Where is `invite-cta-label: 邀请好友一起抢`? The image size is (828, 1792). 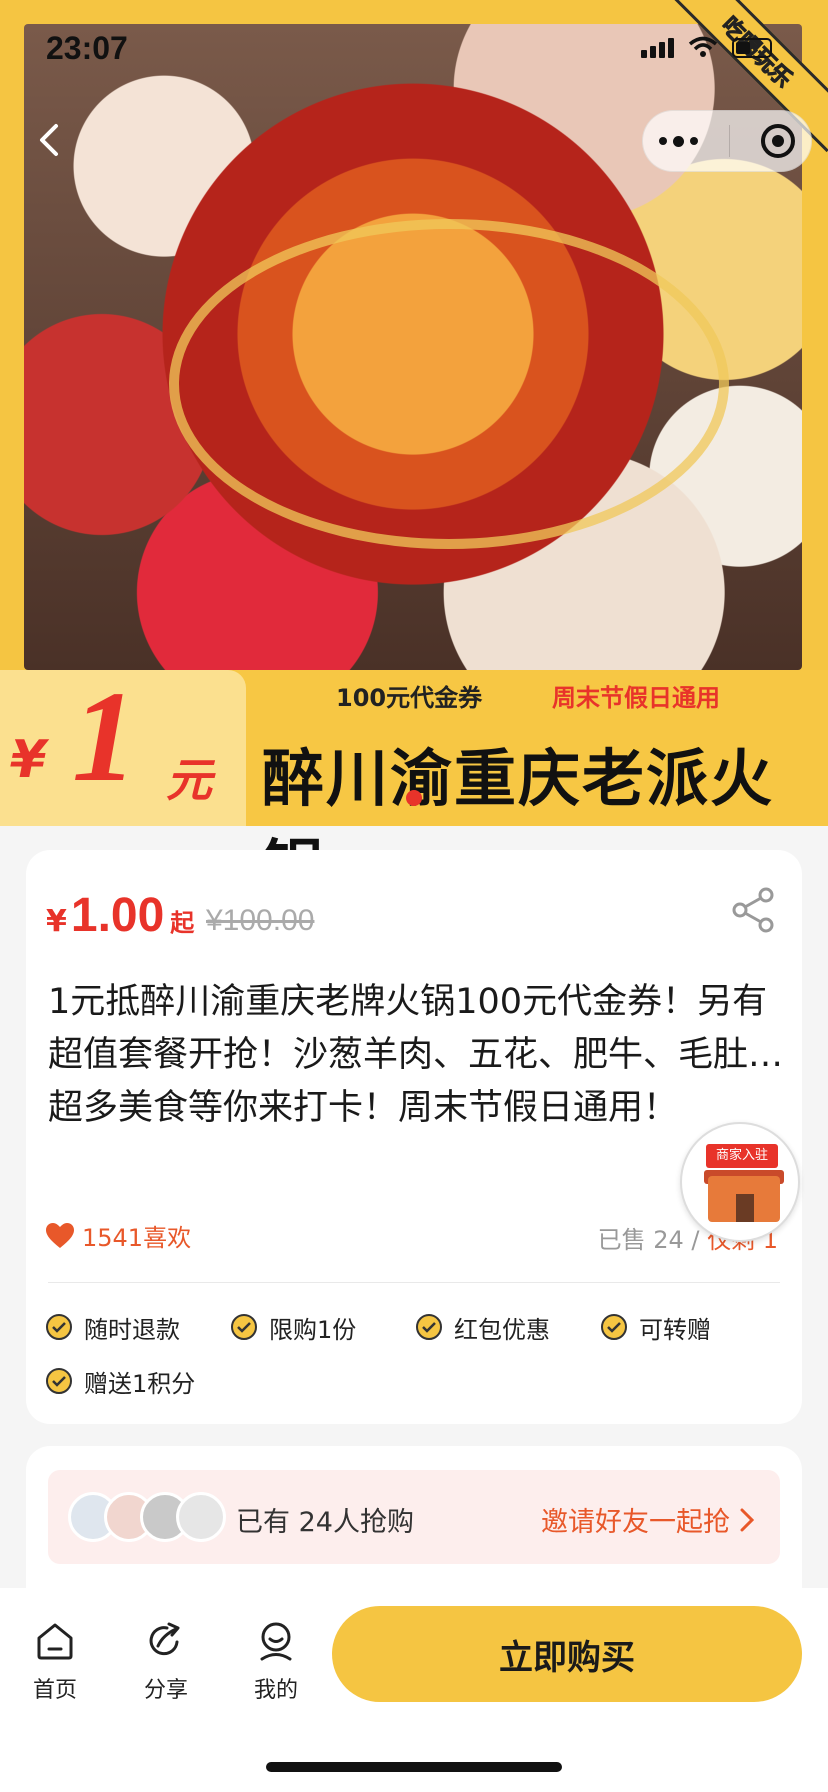
invite-cta-label: 邀请好友一起抢 is located at coordinates (635, 1522).